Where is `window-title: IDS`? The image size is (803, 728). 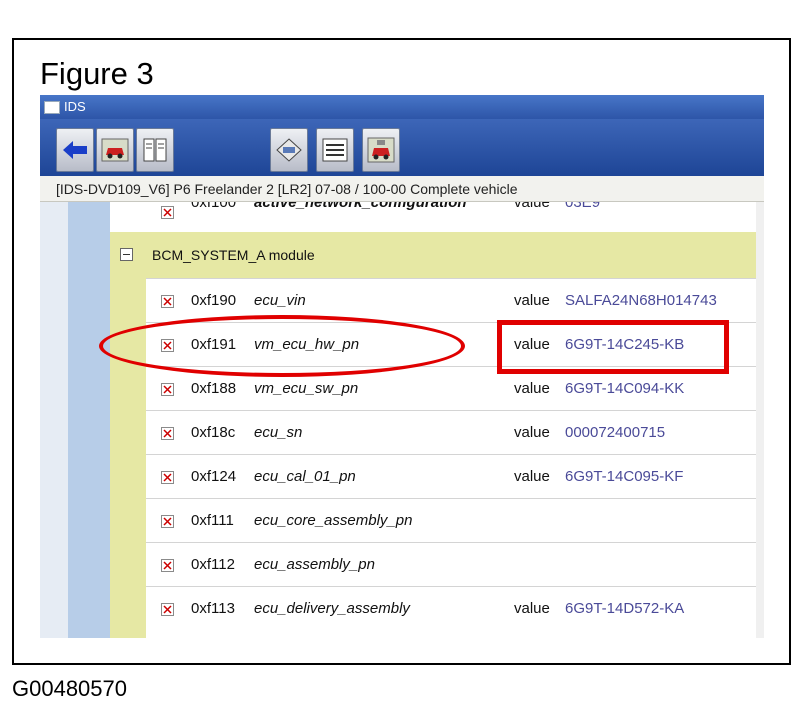 window-title: IDS is located at coordinates (75, 106).